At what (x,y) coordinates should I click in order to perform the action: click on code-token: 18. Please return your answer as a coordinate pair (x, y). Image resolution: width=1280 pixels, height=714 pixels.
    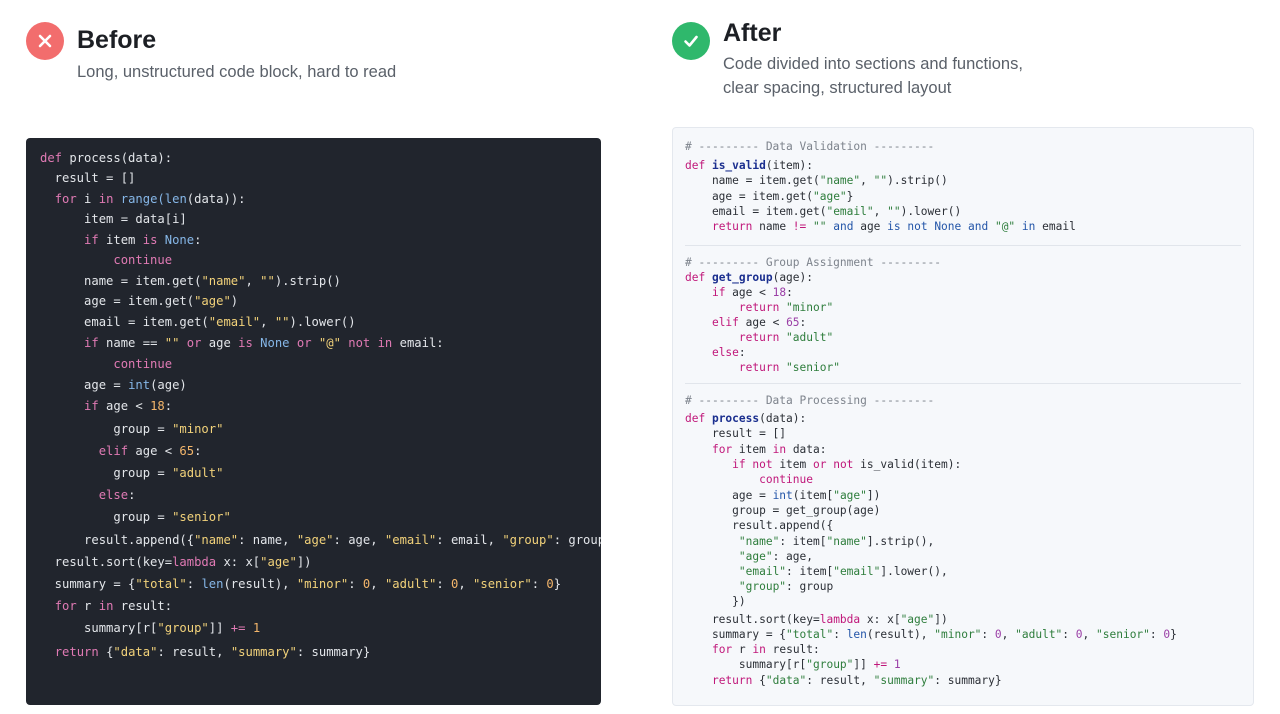
    Looking at the image, I should click on (157, 406).